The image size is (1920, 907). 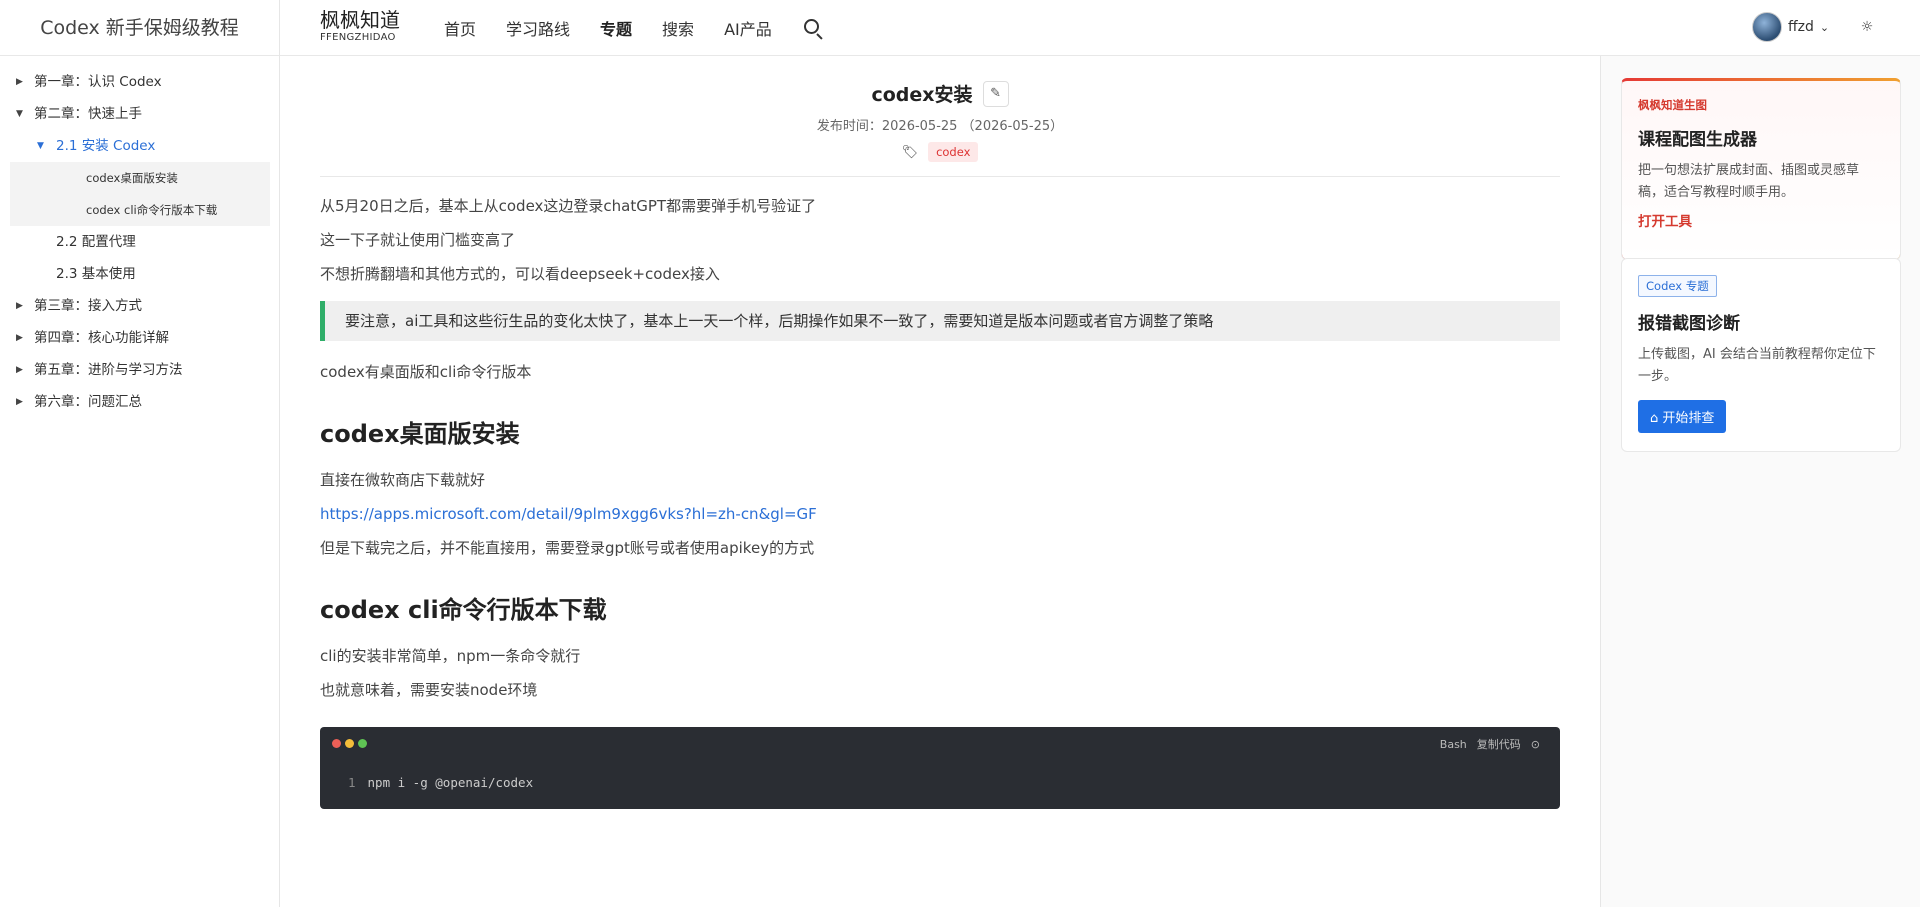 I want to click on toc-label: 2.1 安装 Codex, so click(x=106, y=146).